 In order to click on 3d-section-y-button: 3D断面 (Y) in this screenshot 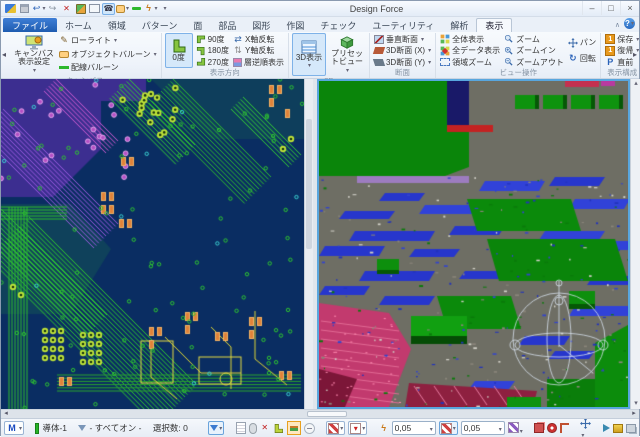, I will do `click(402, 62)`.